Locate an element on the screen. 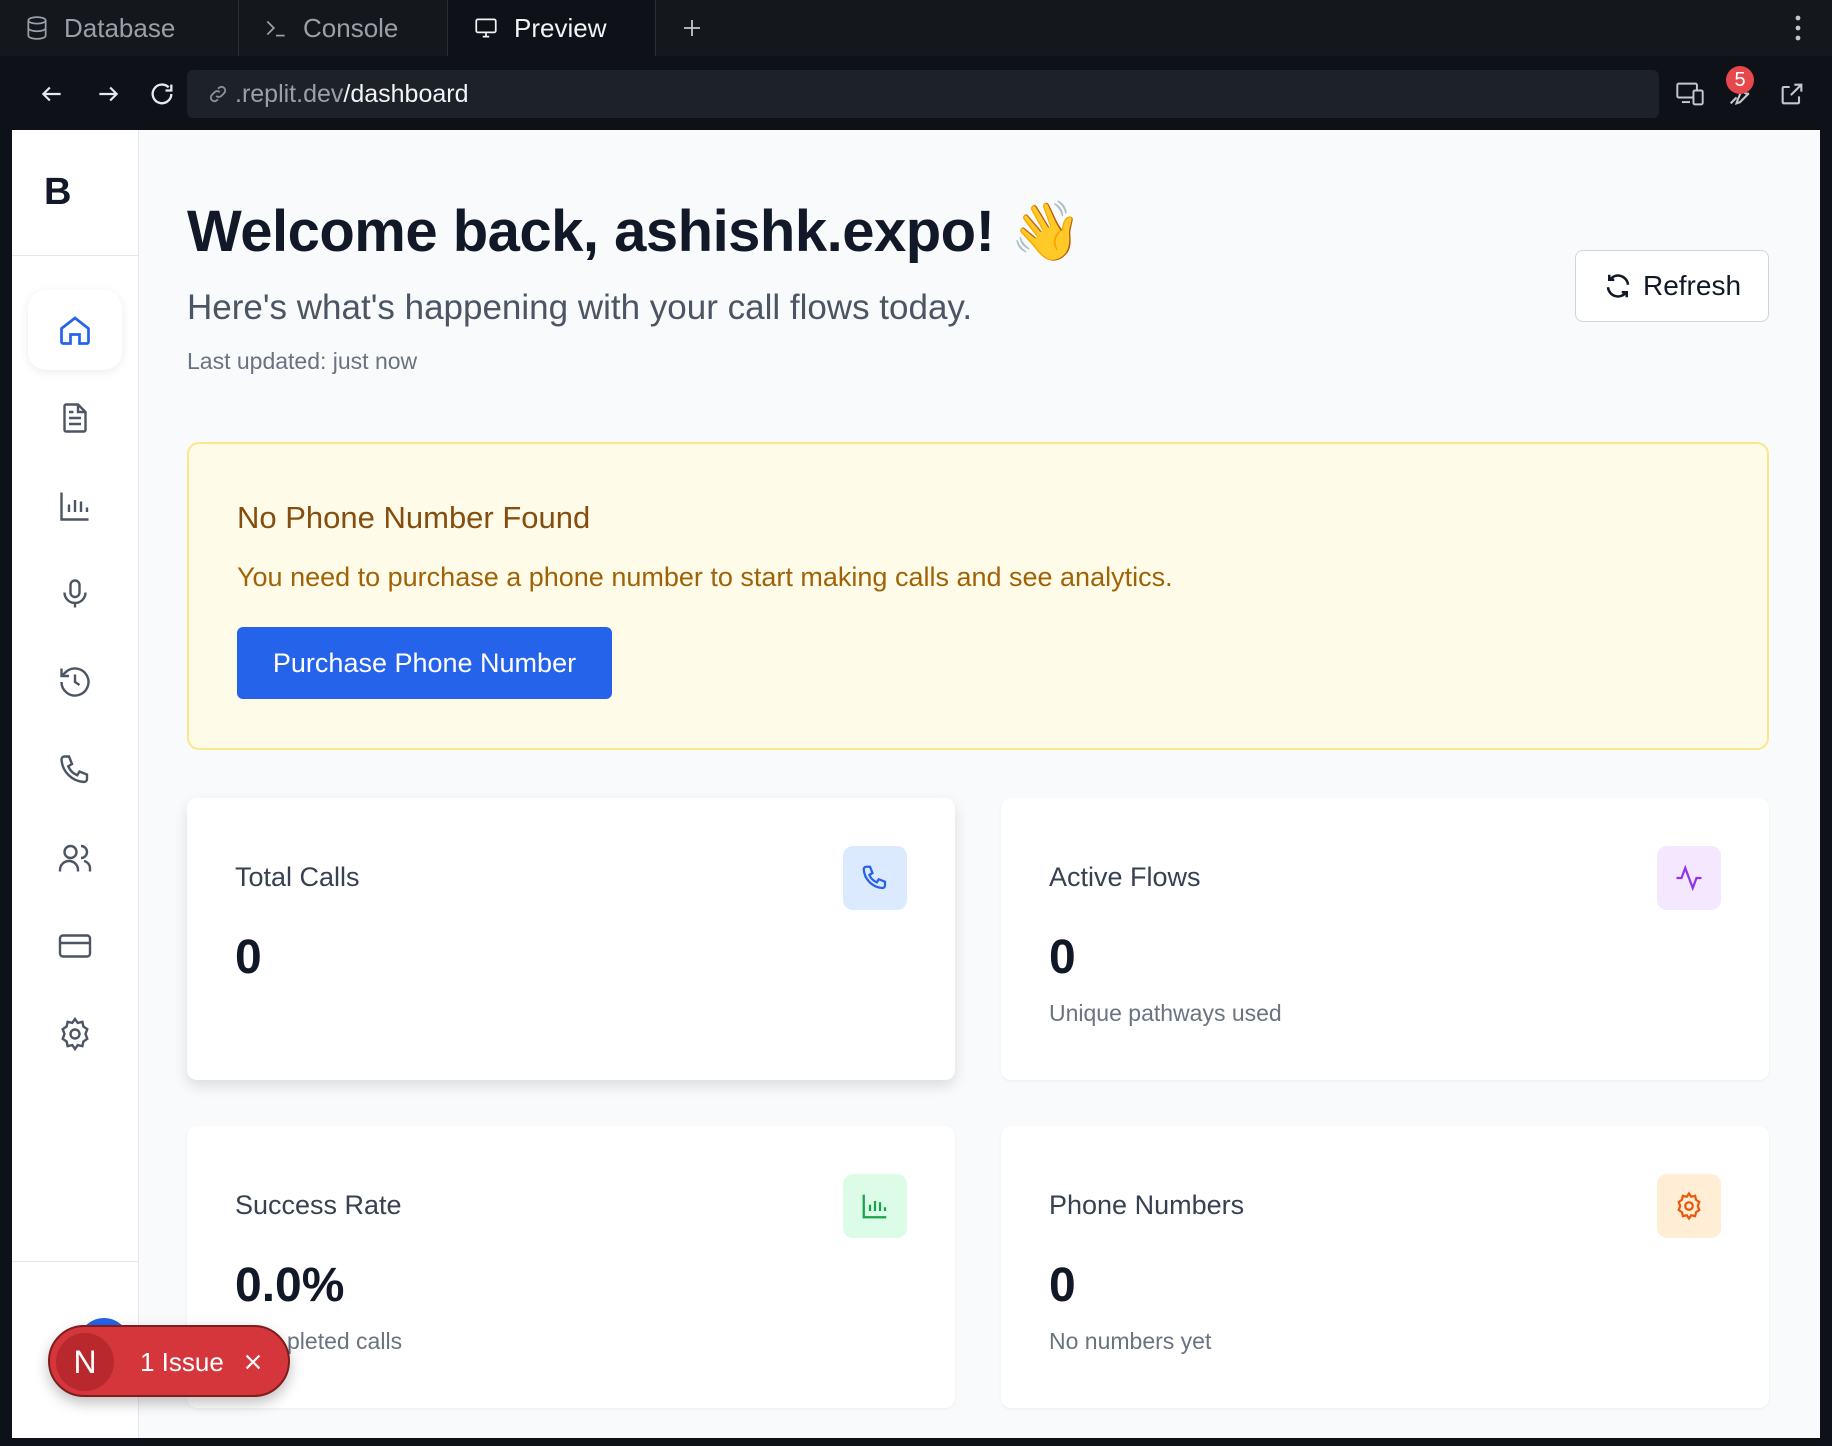  activity-icon is located at coordinates (1689, 878).